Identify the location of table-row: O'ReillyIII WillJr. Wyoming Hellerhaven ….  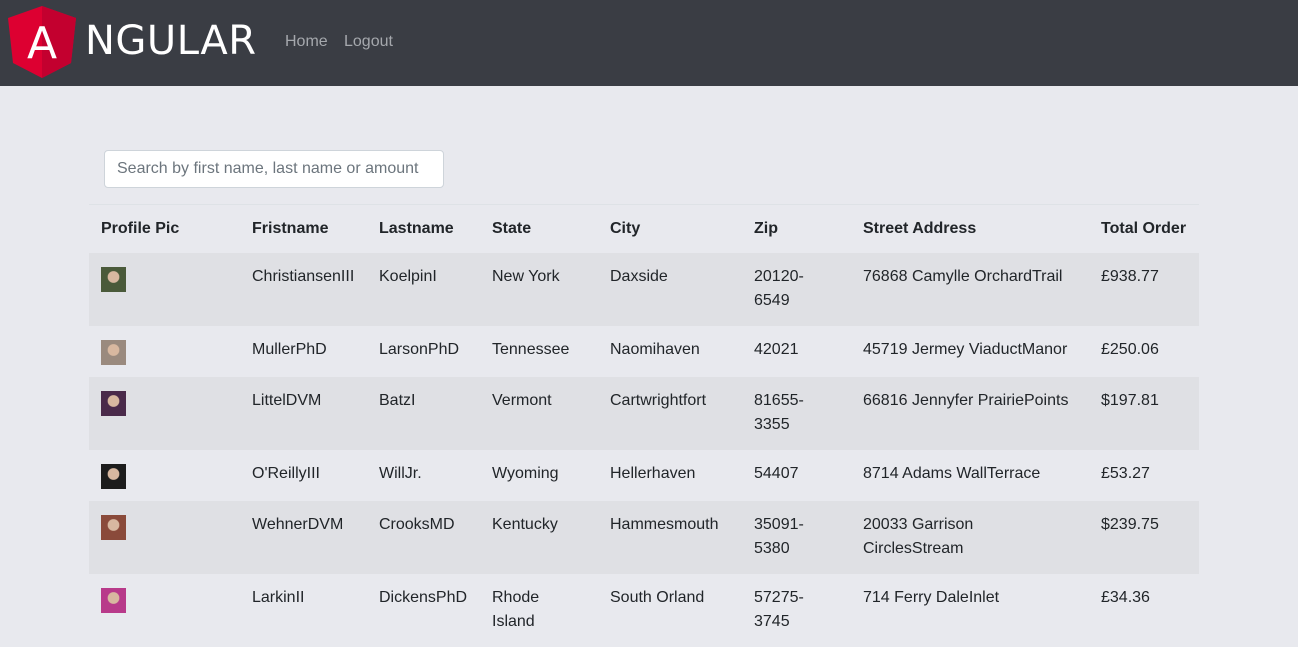
(644, 475).